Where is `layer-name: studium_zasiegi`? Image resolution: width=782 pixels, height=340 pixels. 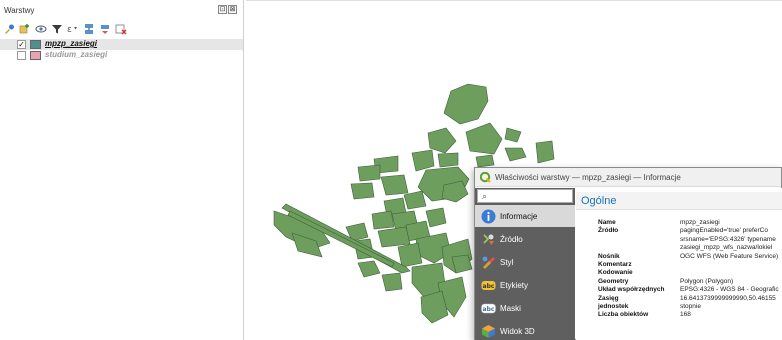 layer-name: studium_zasiegi is located at coordinates (76, 54).